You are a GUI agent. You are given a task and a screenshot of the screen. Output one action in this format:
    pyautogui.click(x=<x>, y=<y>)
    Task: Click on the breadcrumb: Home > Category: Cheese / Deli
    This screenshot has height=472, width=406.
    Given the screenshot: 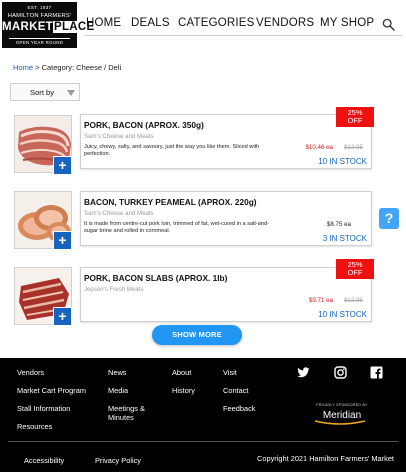 What is the action you would take?
    pyautogui.click(x=67, y=67)
    